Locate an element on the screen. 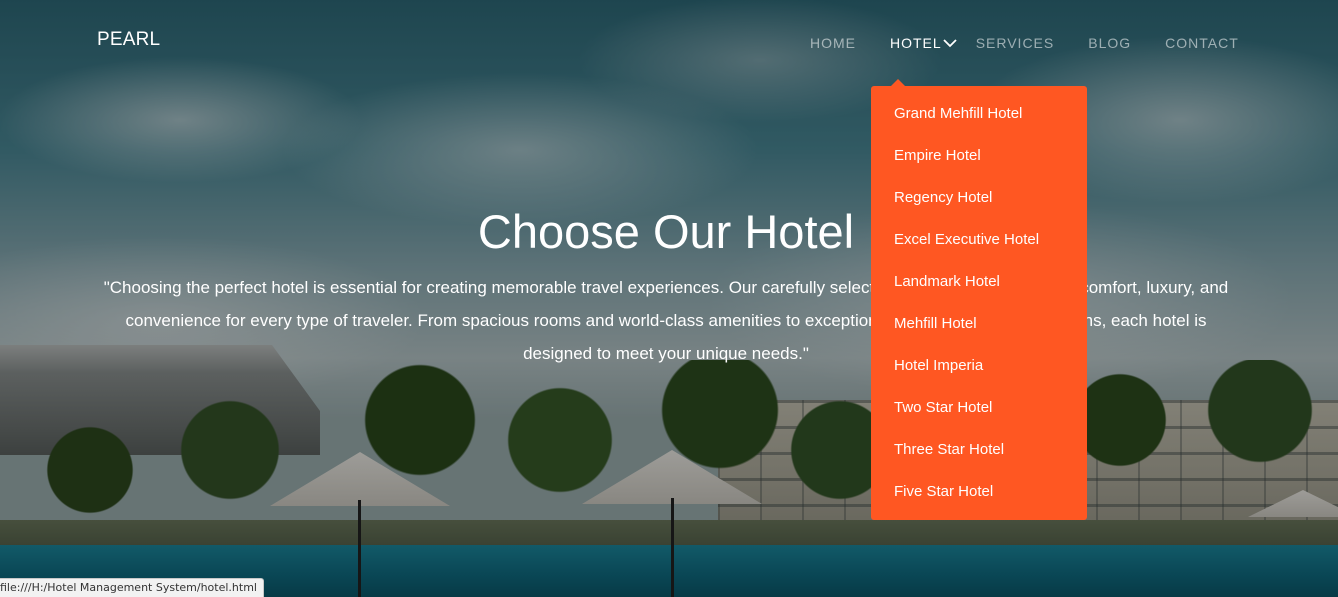 The image size is (1338, 597). dropdown-item-empire-hotel: Empire Hotel is located at coordinates (979, 162).